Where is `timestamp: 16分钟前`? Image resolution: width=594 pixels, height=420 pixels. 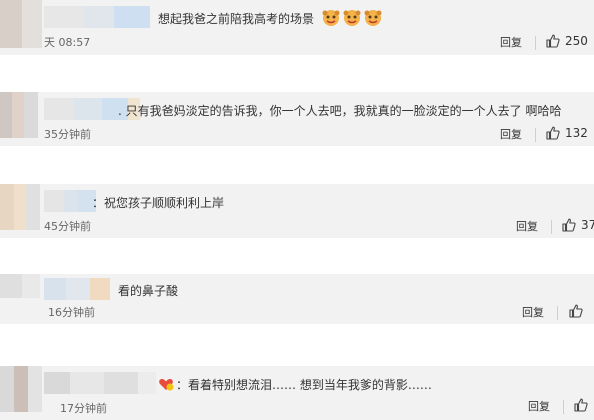 timestamp: 16分钟前 is located at coordinates (71, 312).